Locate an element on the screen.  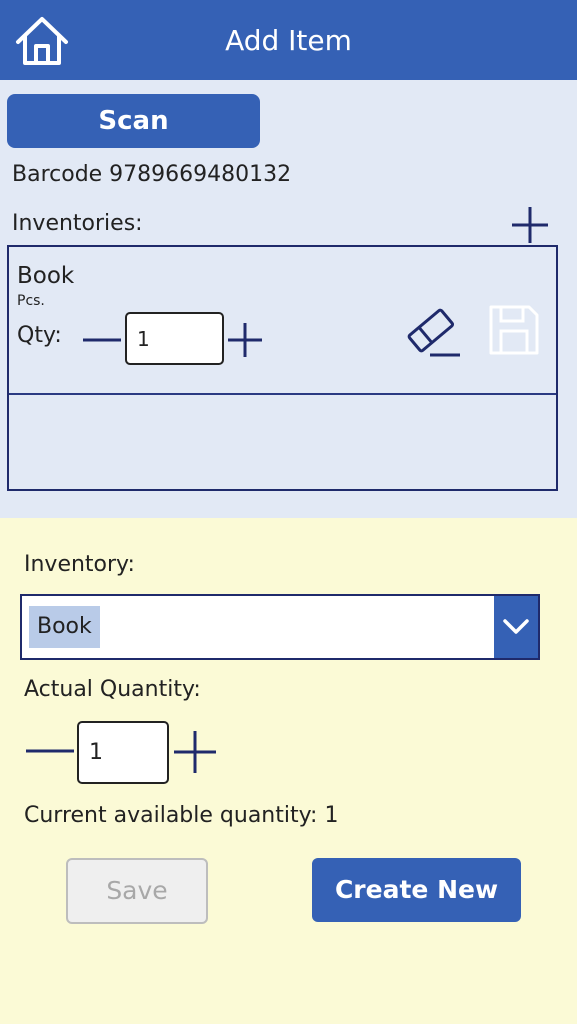
app-header: Add Item is located at coordinates (288, 40).